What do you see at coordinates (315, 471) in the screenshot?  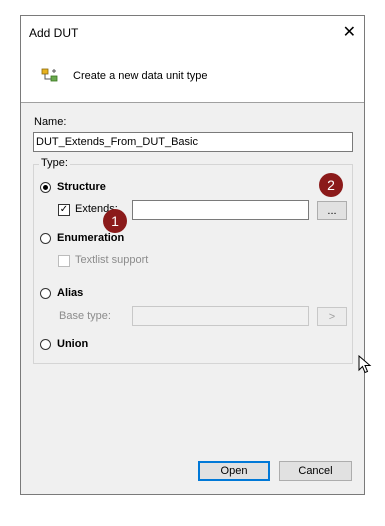 I see `cancel-button: Cancel` at bounding box center [315, 471].